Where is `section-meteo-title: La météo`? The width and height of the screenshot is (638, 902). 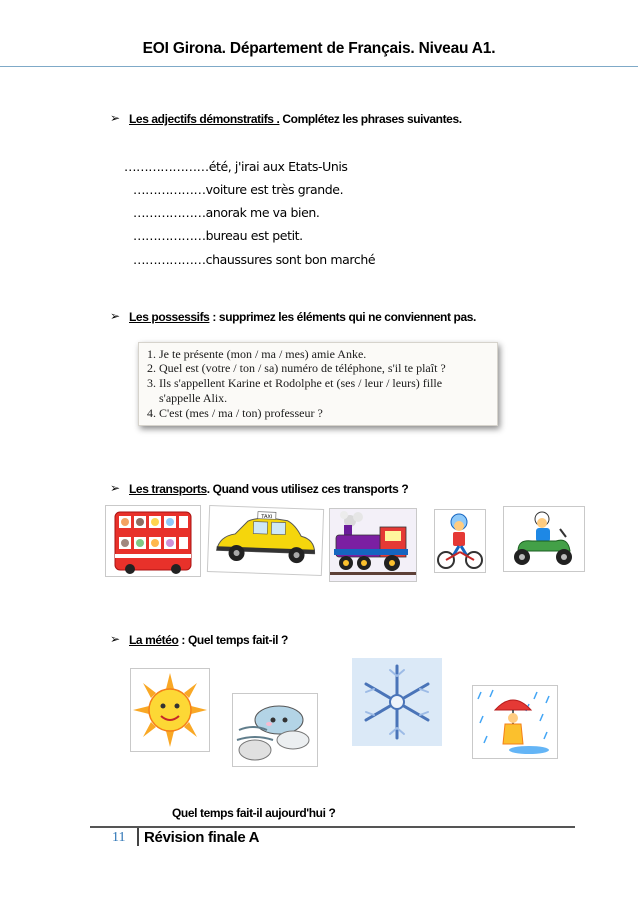 section-meteo-title: La météo is located at coordinates (154, 640).